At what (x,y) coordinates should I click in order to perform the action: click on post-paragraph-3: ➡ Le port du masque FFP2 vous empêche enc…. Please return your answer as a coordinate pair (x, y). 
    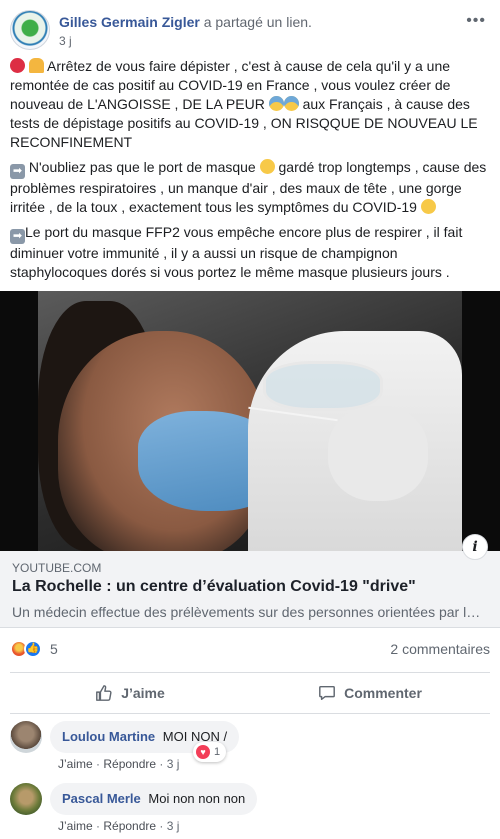
    Looking at the image, I should click on (251, 252).